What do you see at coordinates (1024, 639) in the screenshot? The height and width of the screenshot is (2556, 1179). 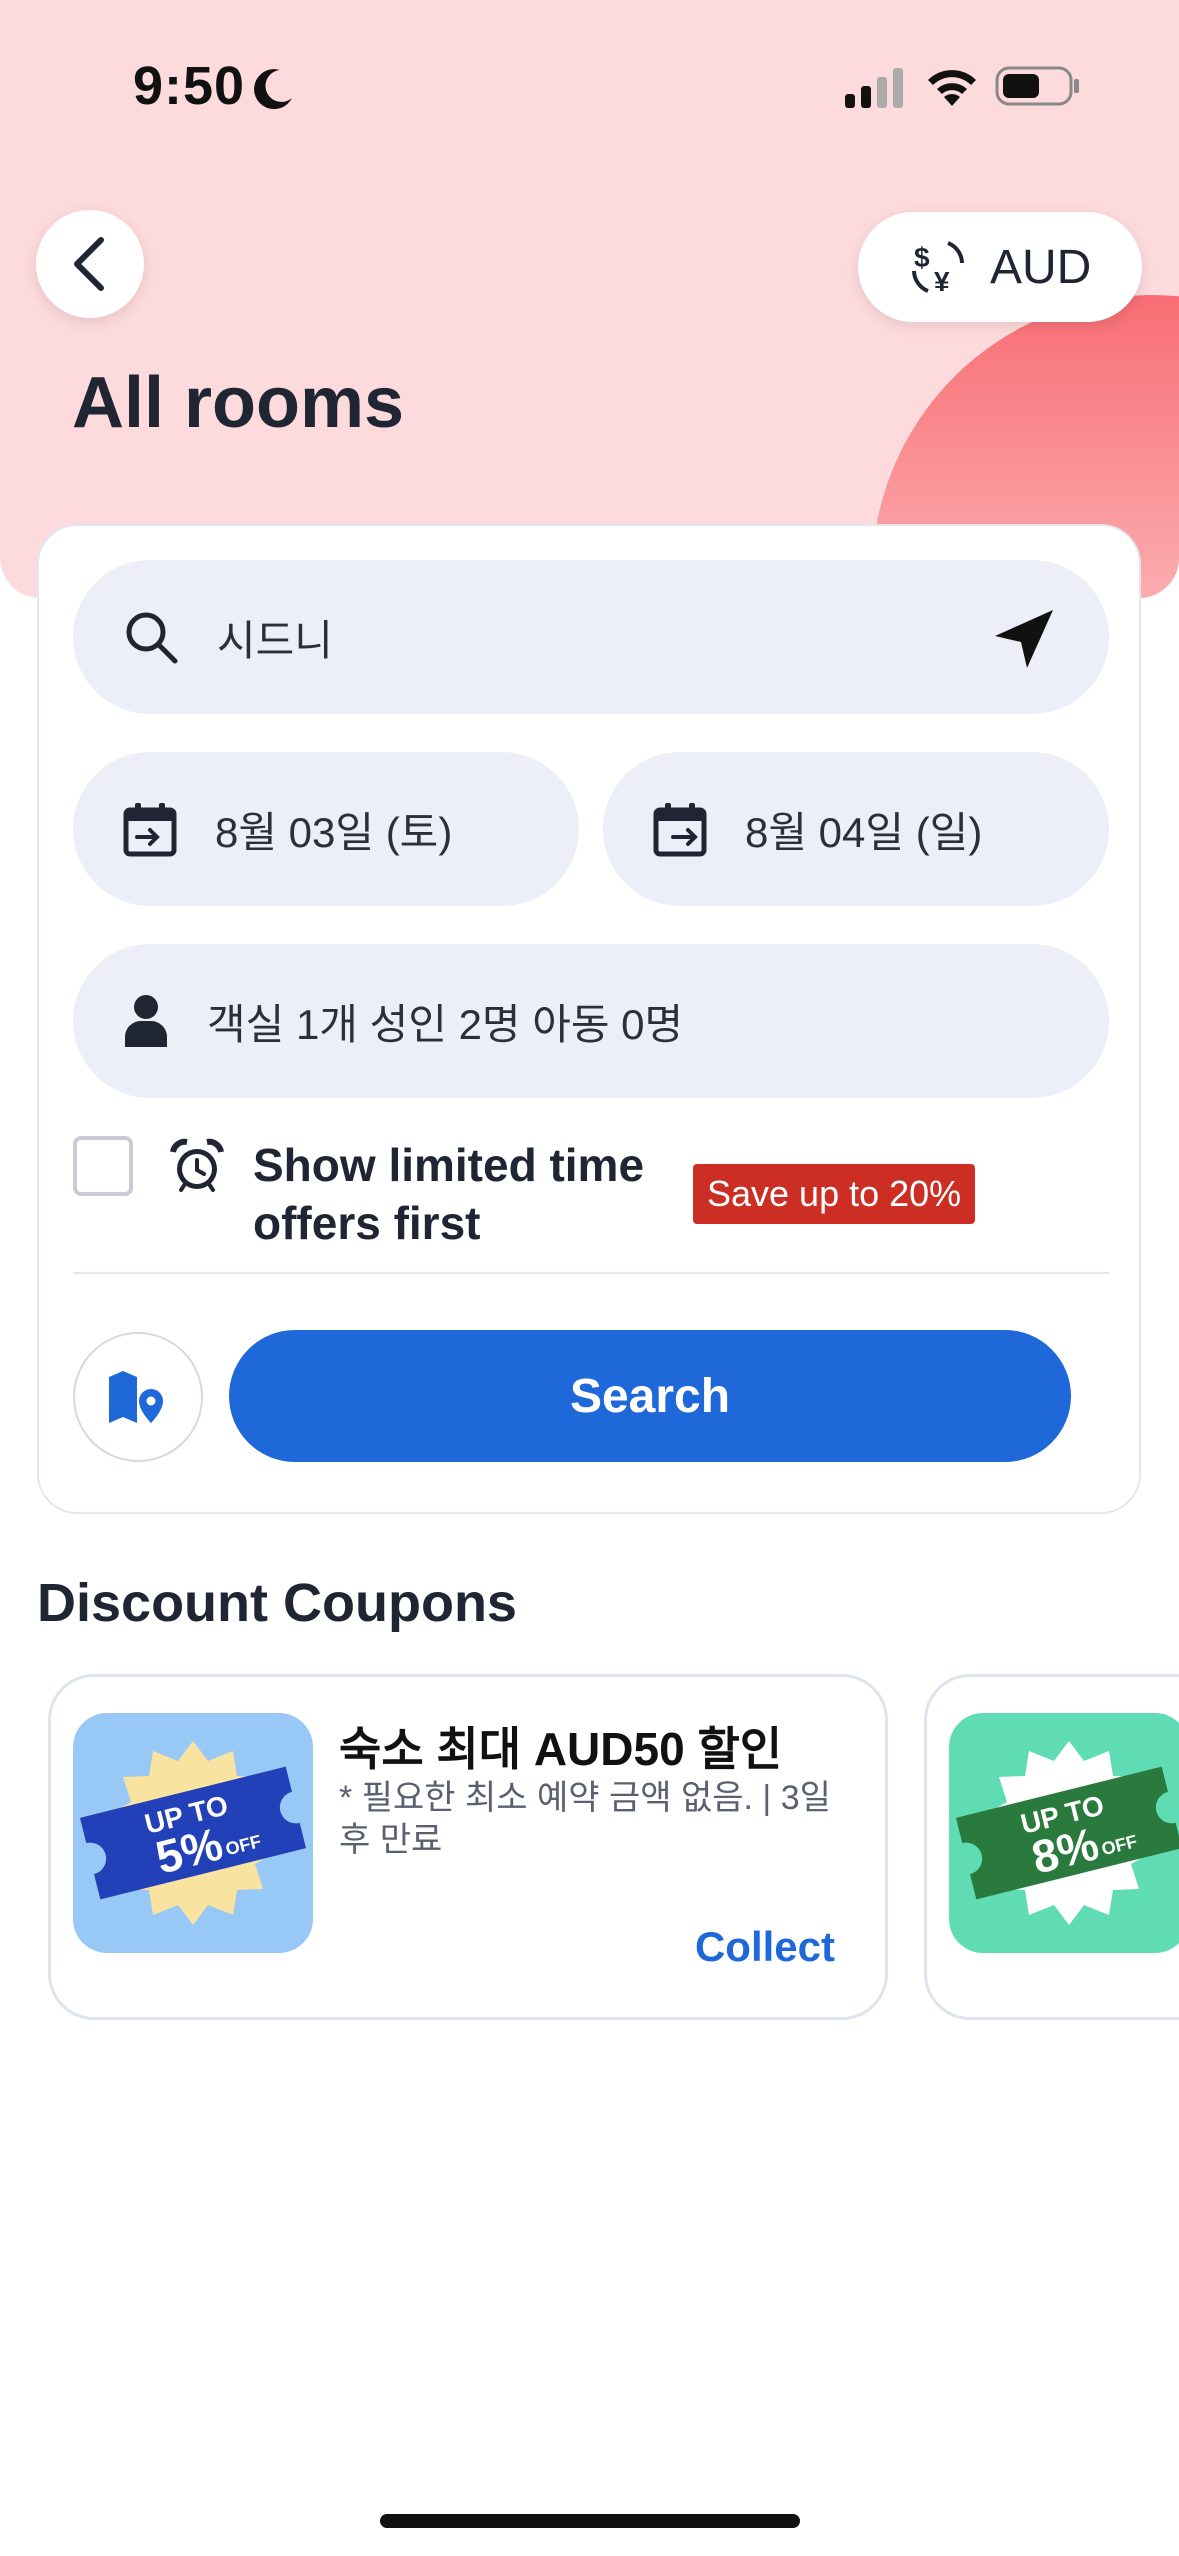 I see `current-location-icon` at bounding box center [1024, 639].